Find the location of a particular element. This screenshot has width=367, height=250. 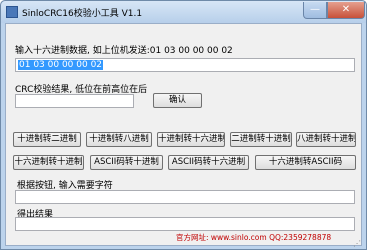

ascii-to-hex-button: ASCII码转十六进制 is located at coordinates (208, 162).